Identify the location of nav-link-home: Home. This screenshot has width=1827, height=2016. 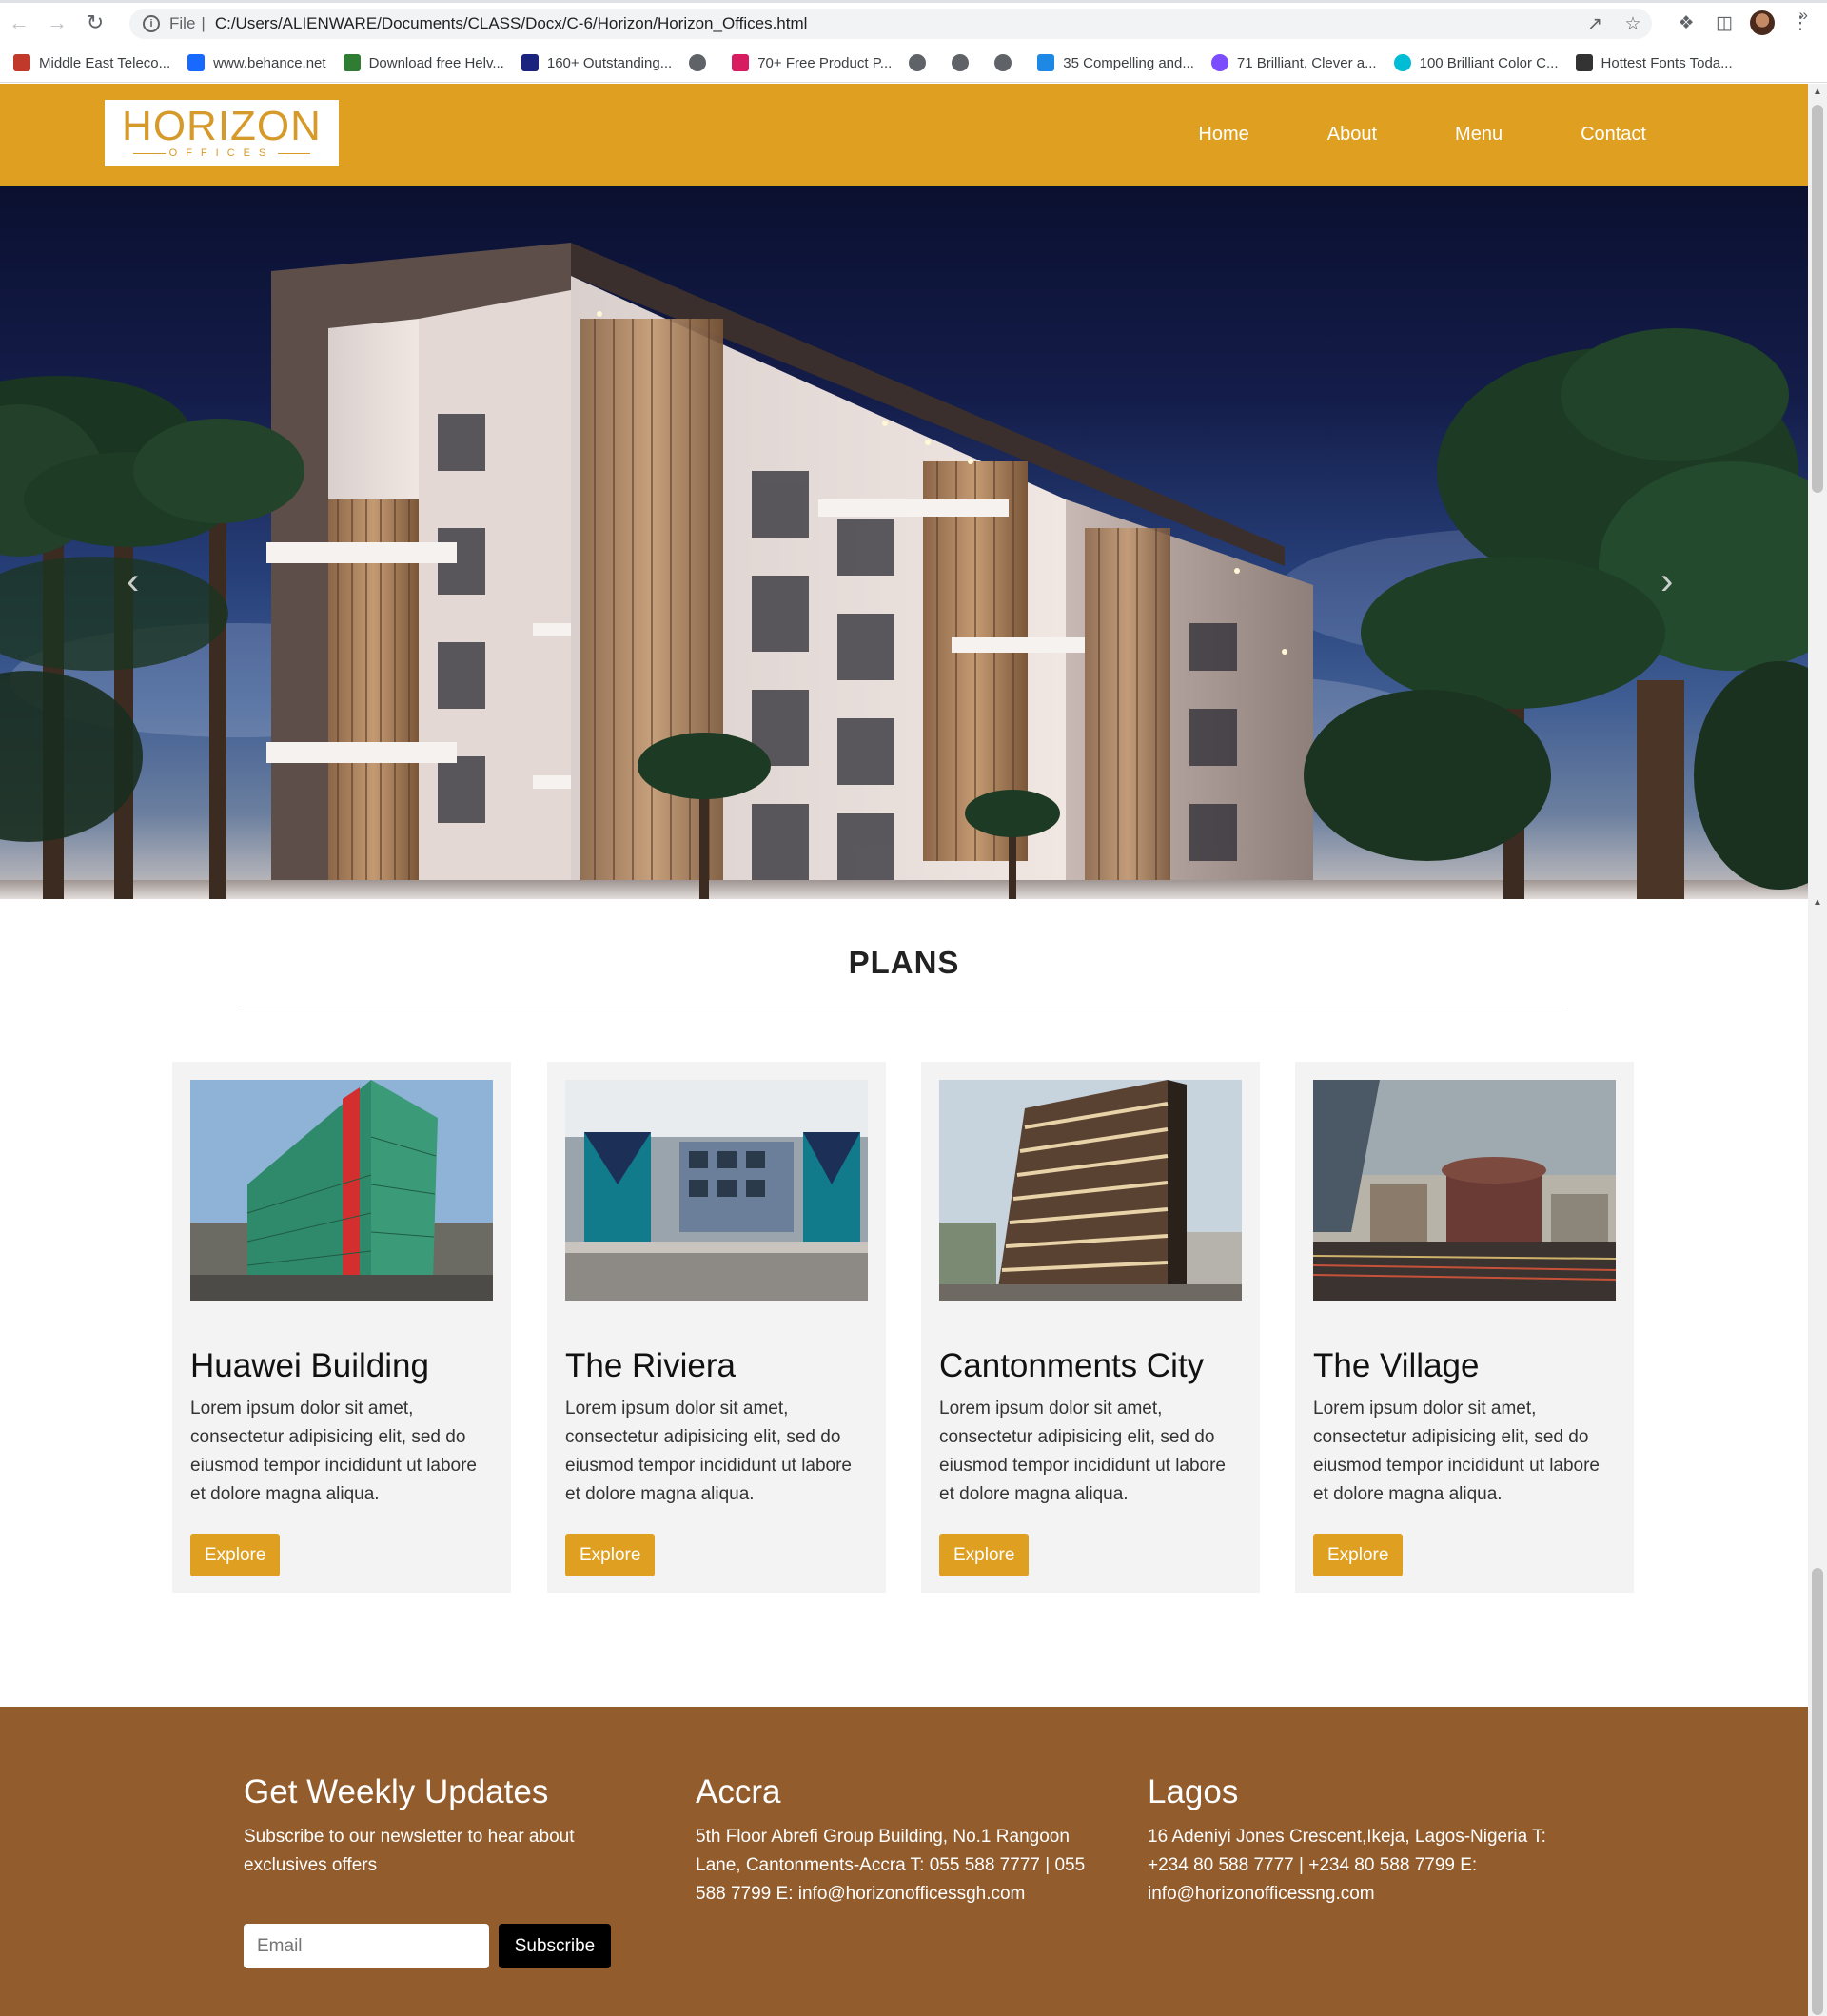
(1223, 135).